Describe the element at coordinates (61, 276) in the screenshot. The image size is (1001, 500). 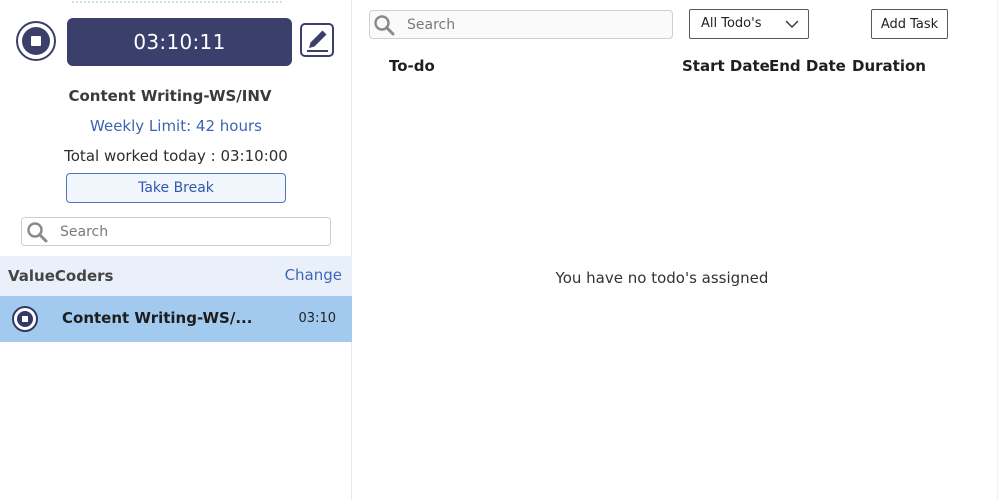
I see `organization-name: ValueCoders` at that location.